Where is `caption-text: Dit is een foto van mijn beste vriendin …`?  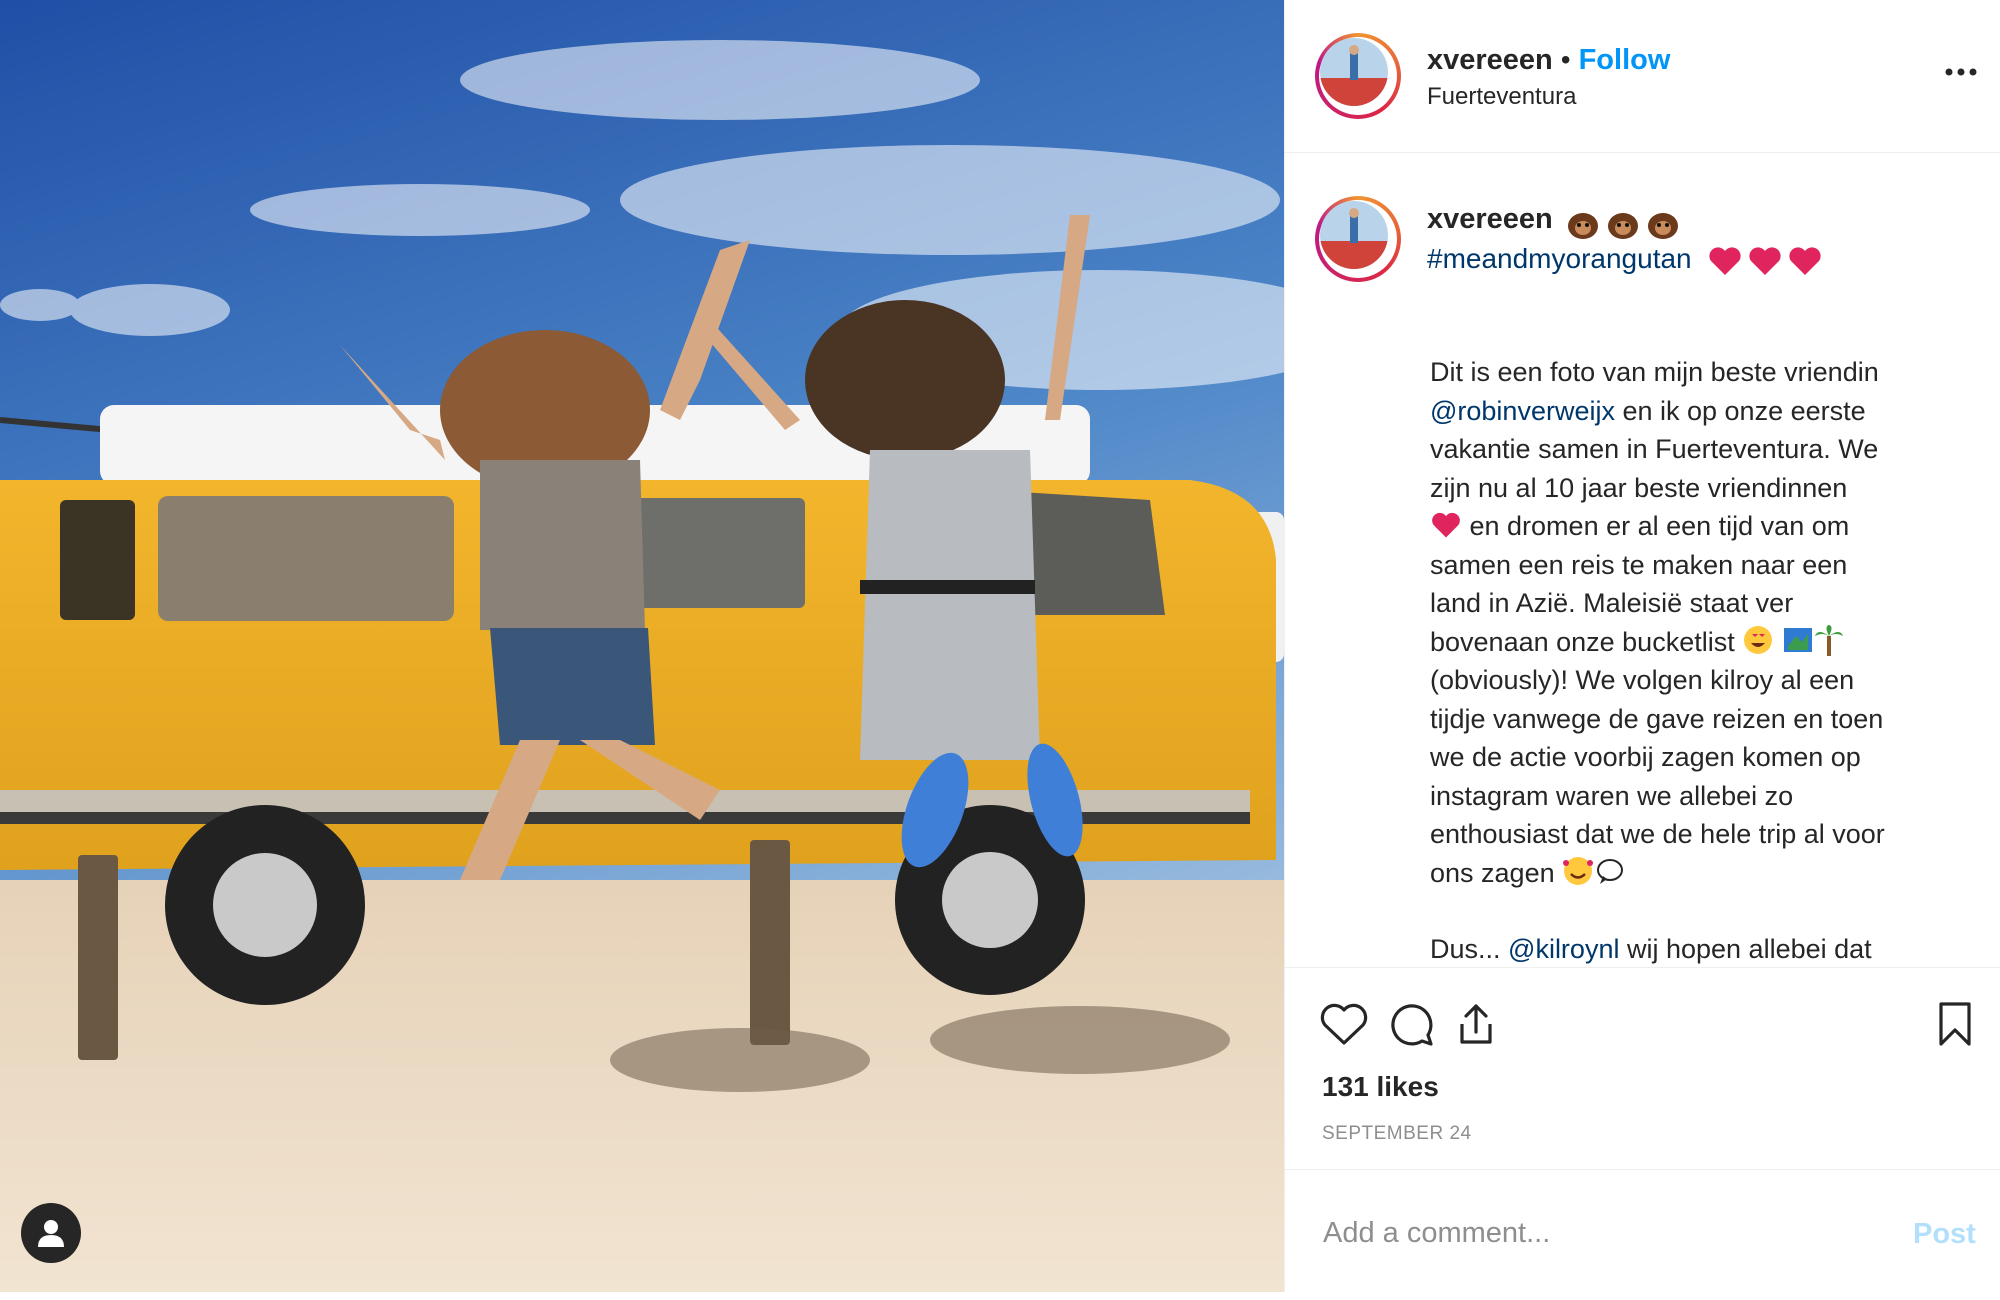 caption-text: Dit is een foto van mijn beste vriendin … is located at coordinates (1702, 659).